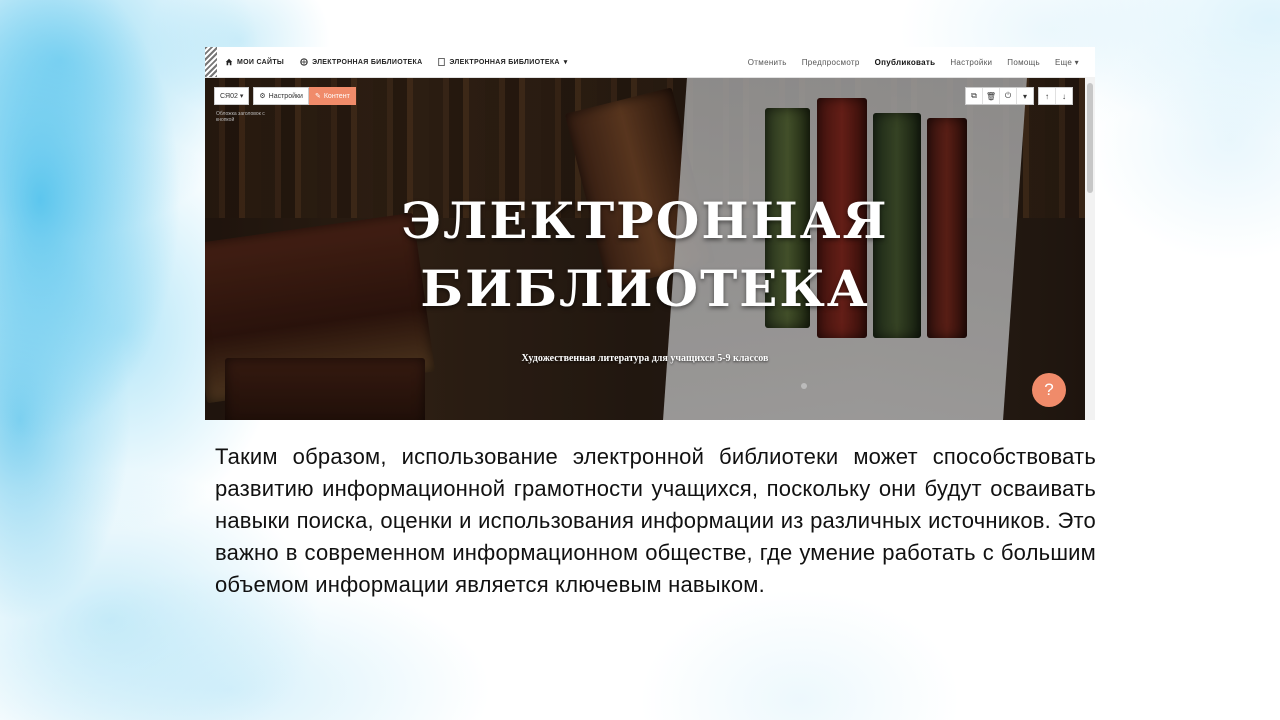 The width and height of the screenshot is (1280, 720). I want to click on section-toolbar: СЯ02 ▾ ⚙ Настройки ✎ Контент, so click(285, 96).